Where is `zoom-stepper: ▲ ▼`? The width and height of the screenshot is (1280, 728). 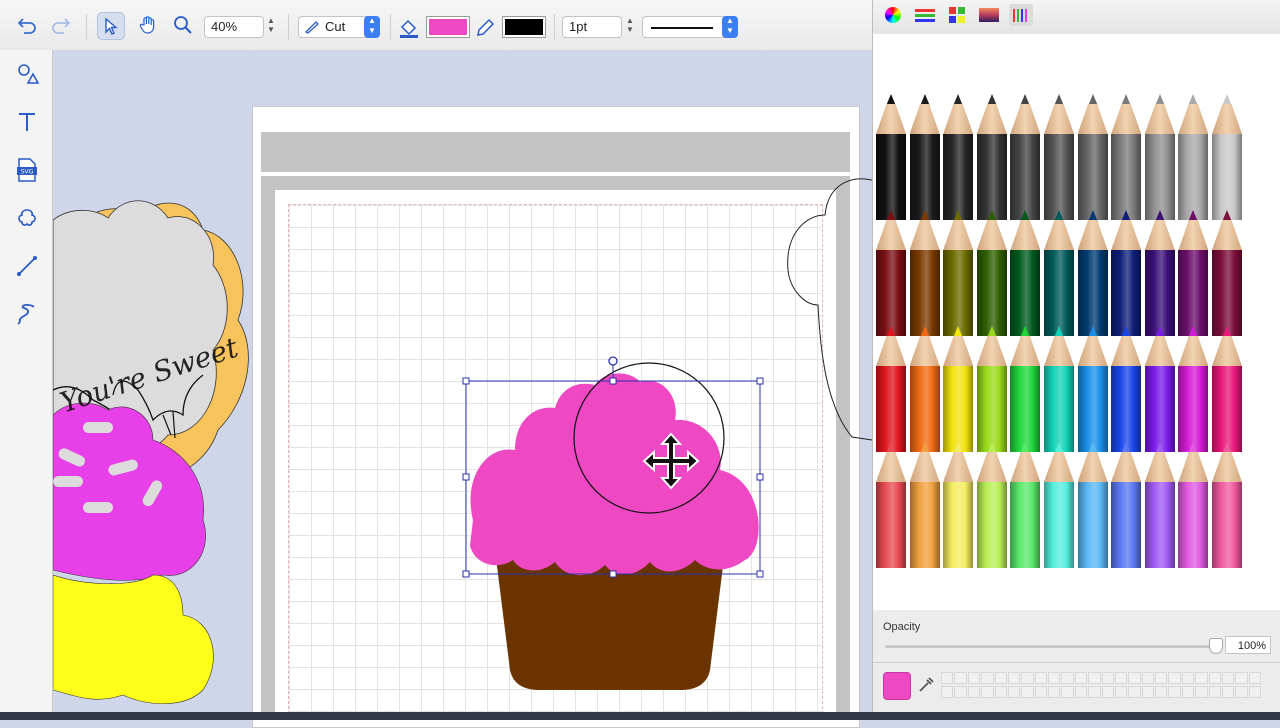
zoom-stepper: ▲ ▼ is located at coordinates (271, 27).